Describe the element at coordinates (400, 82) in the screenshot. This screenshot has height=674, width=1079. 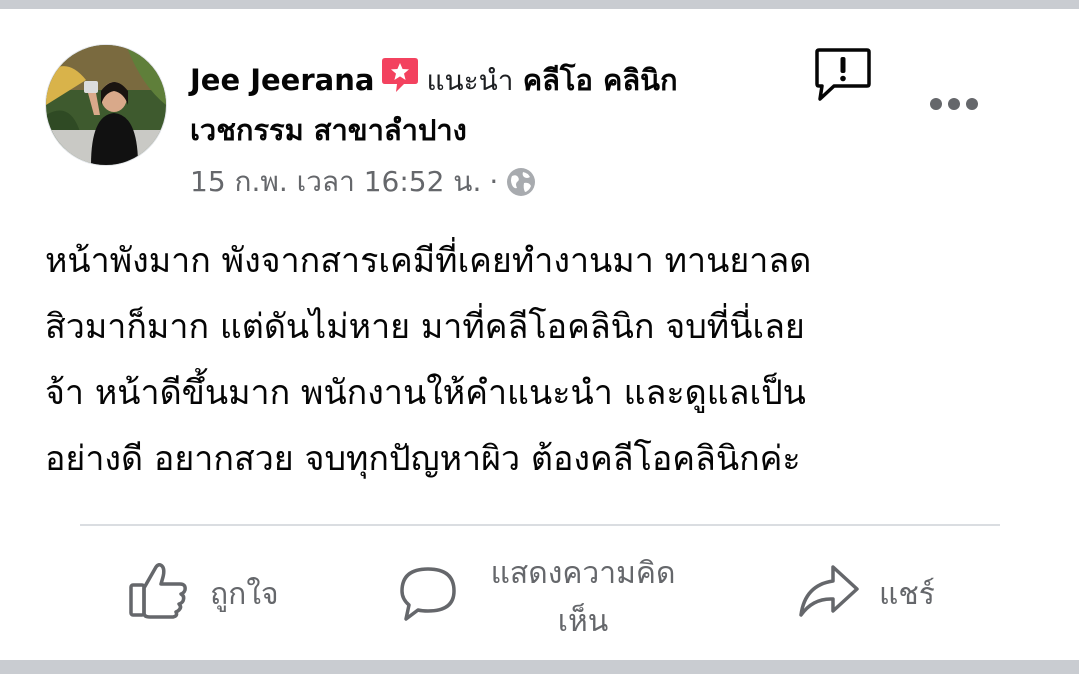
I see `recommend-badge-icon` at that location.